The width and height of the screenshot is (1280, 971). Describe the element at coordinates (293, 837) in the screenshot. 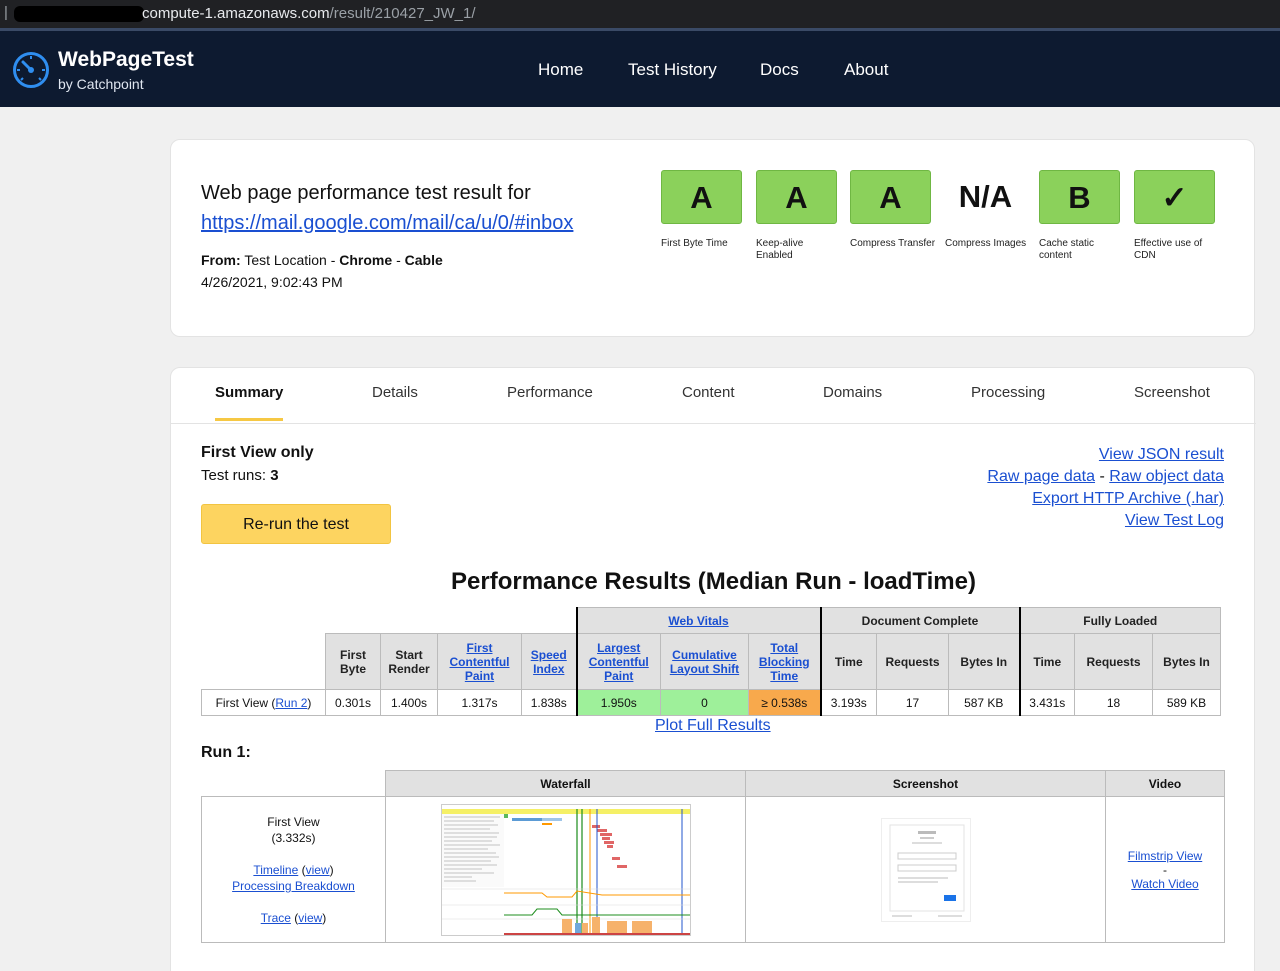

I see `run-load-time: (3.332s)` at that location.